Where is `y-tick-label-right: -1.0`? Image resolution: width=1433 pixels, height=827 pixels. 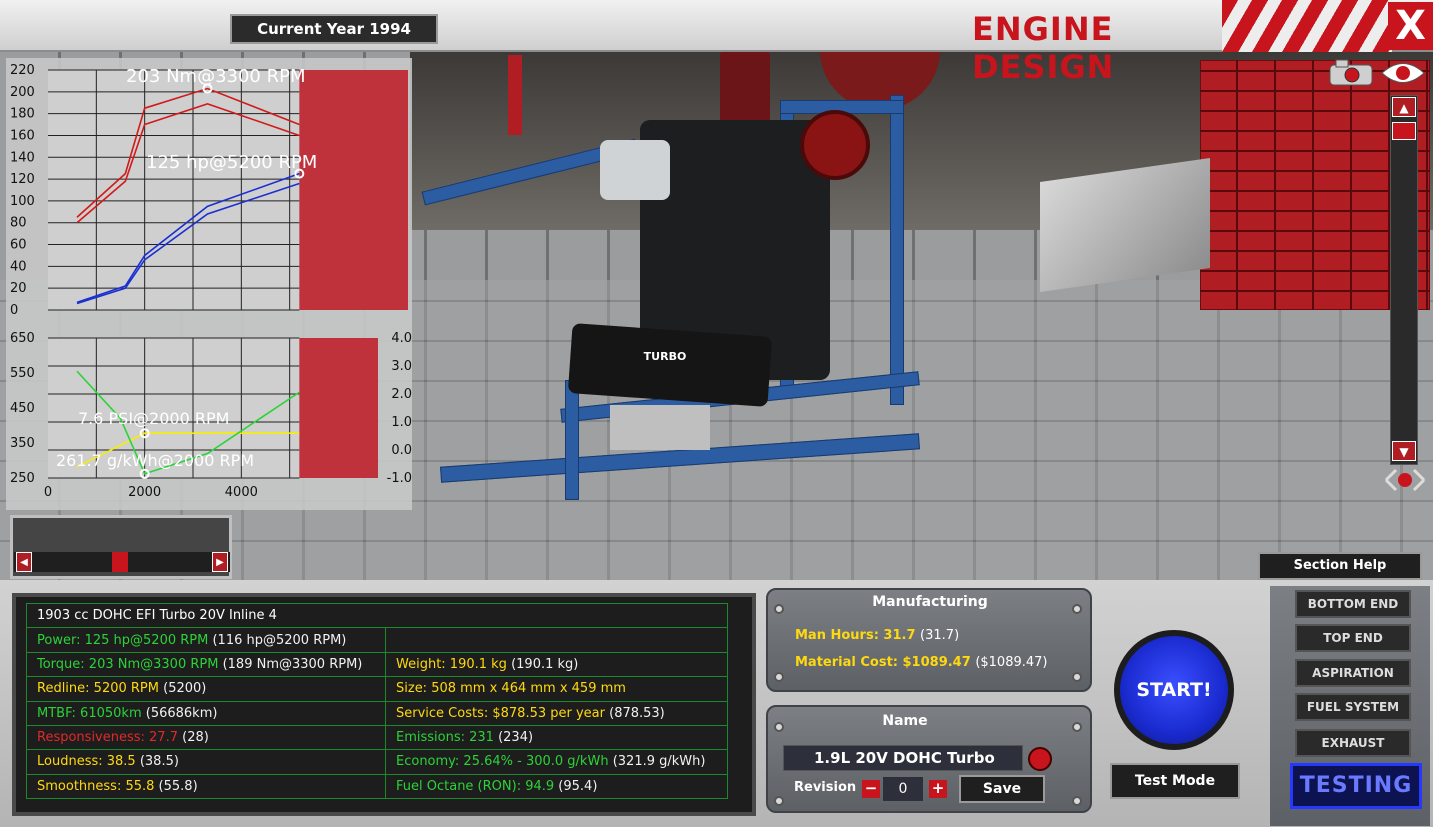
y-tick-label-right: -1.0 is located at coordinates (399, 478).